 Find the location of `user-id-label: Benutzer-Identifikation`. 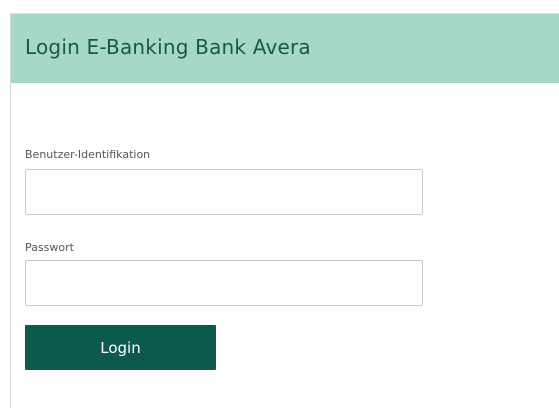

user-id-label: Benutzer-Identifikation is located at coordinates (88, 154).